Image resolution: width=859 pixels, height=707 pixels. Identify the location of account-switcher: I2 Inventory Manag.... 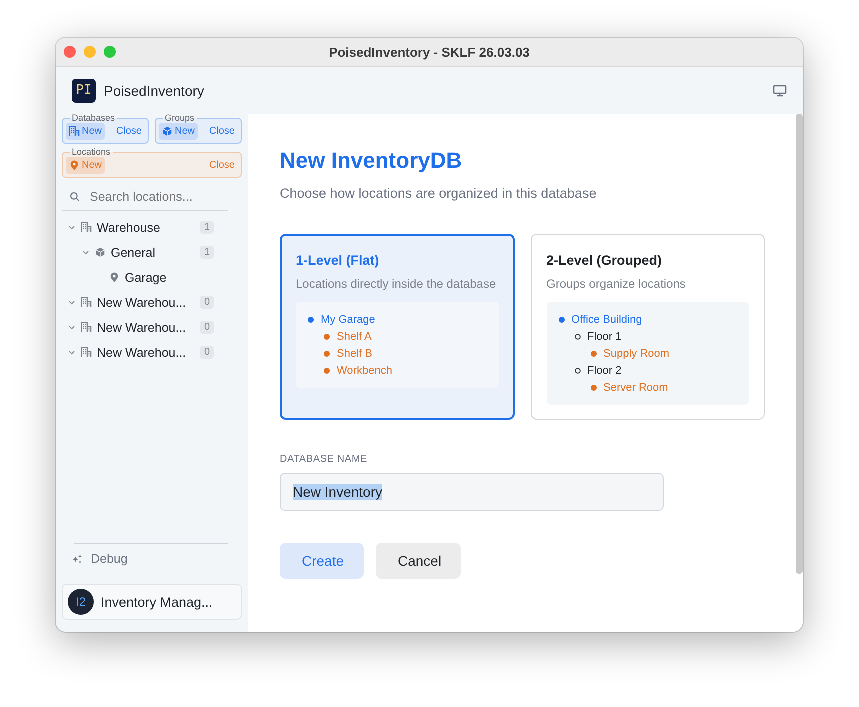
(152, 602).